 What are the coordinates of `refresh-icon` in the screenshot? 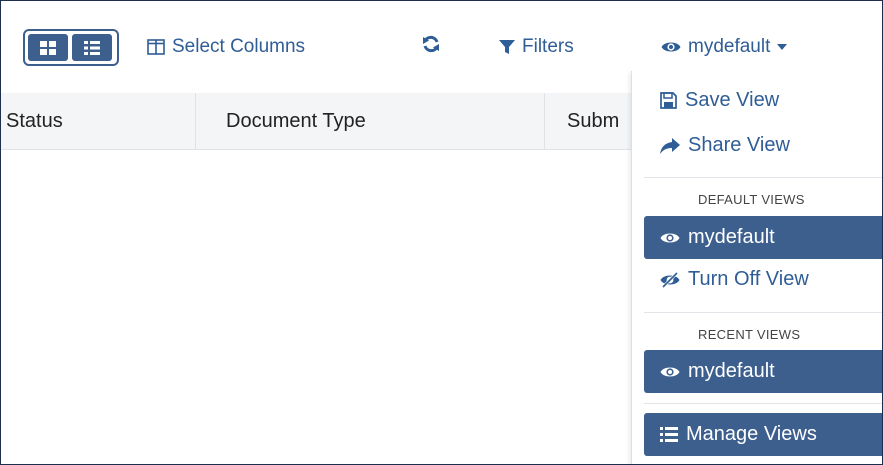 It's located at (431, 44).